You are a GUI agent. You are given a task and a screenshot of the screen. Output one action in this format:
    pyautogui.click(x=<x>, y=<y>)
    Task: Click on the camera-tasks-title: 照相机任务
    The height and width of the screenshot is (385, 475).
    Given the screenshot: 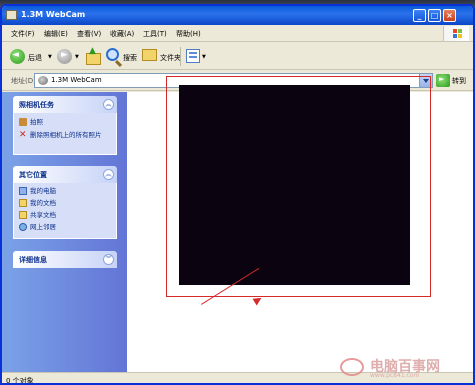 What is the action you would take?
    pyautogui.click(x=36, y=105)
    